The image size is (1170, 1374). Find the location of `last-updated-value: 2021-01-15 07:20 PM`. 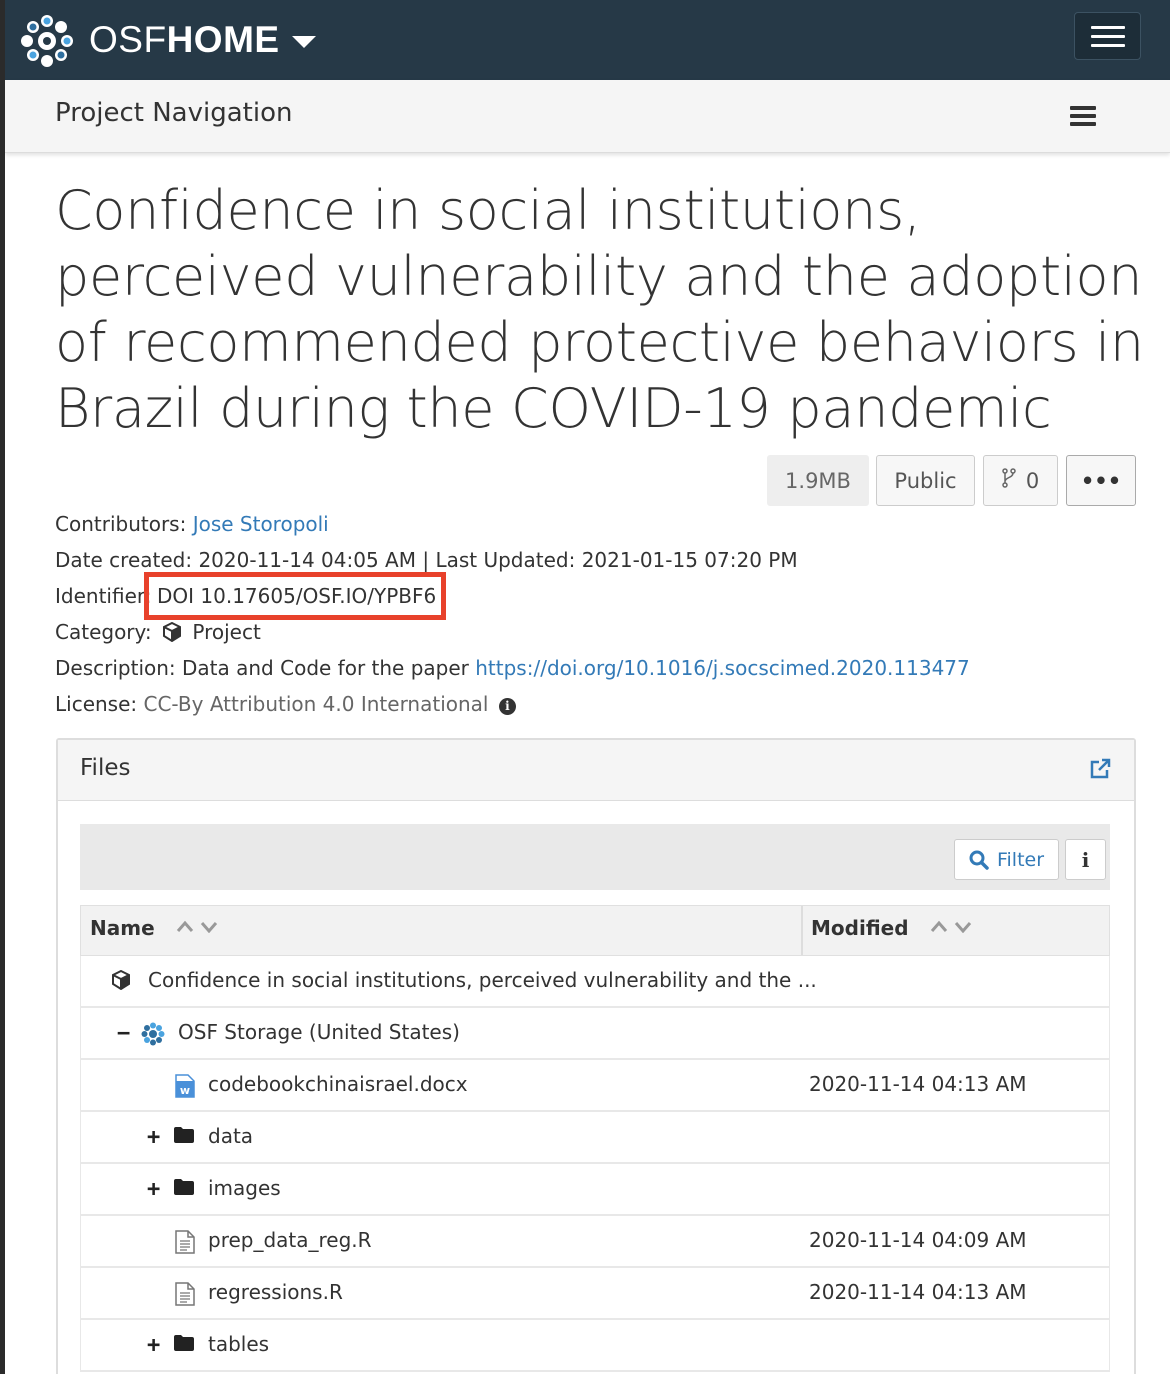

last-updated-value: 2021-01-15 07:20 PM is located at coordinates (689, 560).